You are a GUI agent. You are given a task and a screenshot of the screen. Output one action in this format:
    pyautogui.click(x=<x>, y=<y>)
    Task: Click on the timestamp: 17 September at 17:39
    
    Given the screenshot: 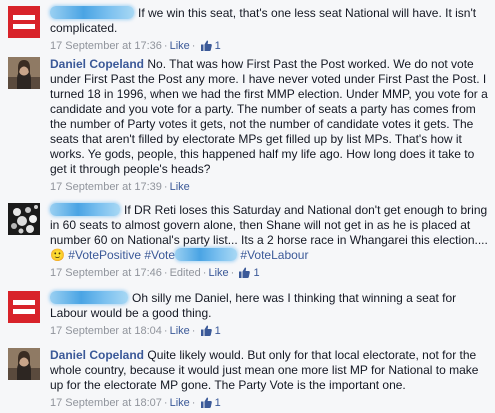 What is the action you would take?
    pyautogui.click(x=106, y=187)
    